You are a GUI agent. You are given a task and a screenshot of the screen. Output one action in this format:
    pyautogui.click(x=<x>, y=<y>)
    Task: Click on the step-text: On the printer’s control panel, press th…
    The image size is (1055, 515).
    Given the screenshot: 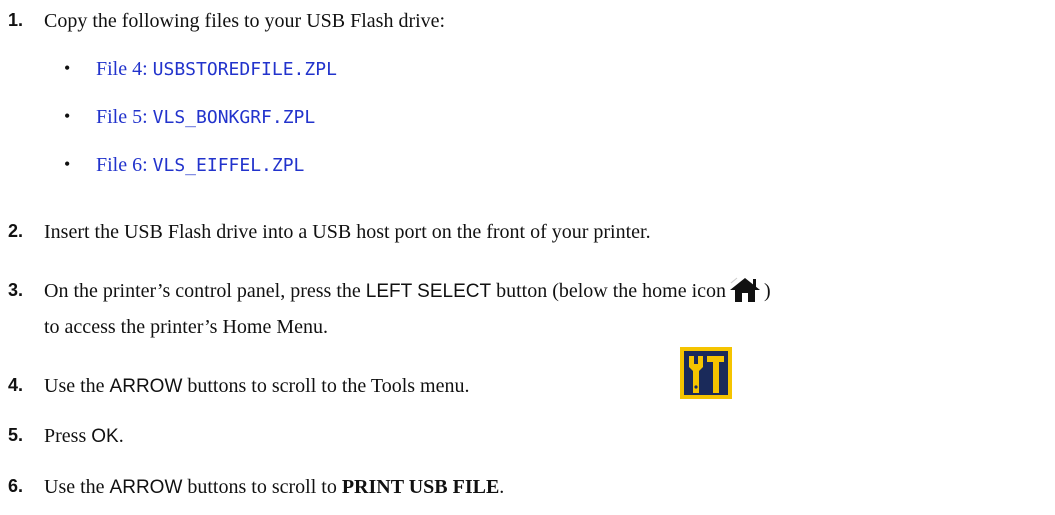 What is the action you would take?
    pyautogui.click(x=549, y=309)
    